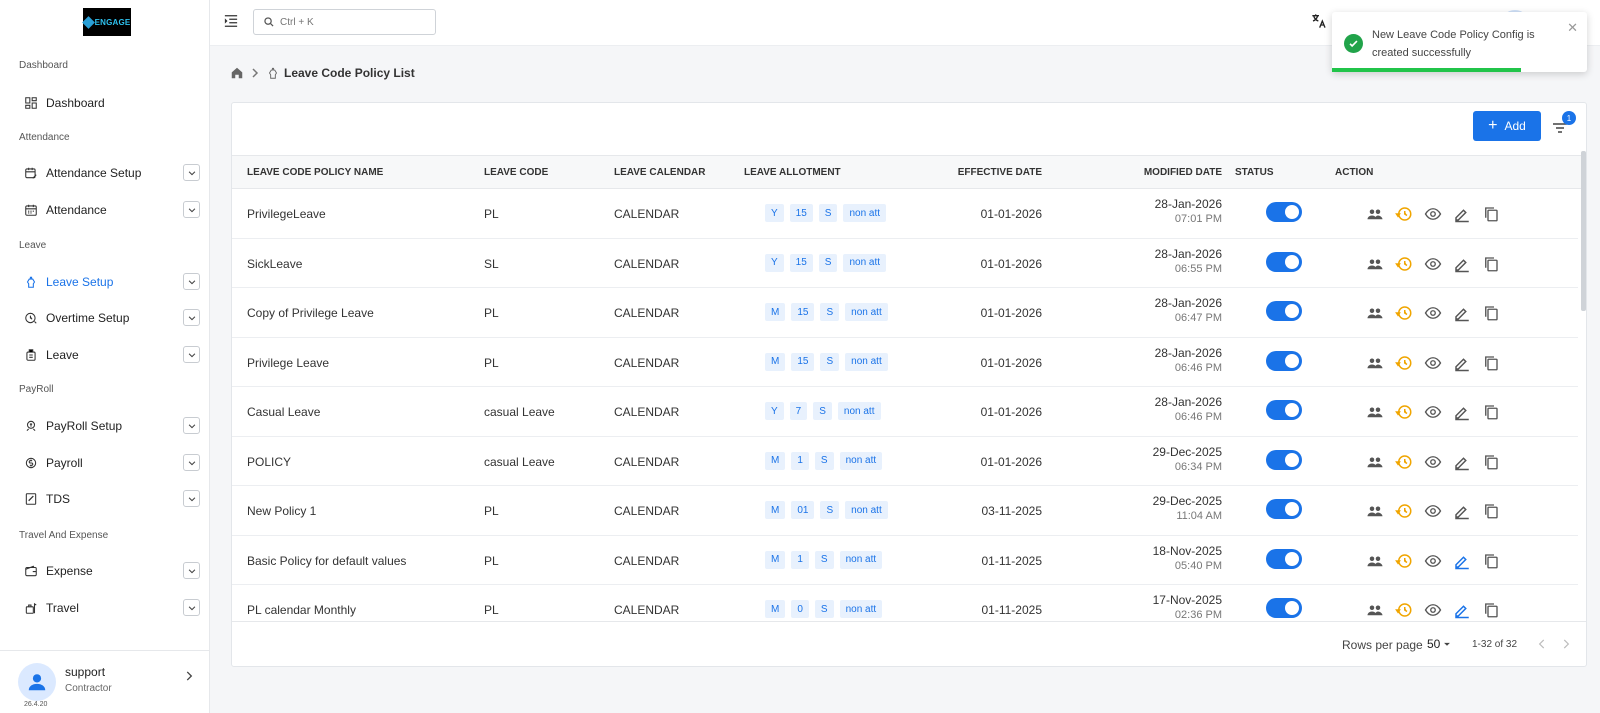 This screenshot has width=1600, height=713. I want to click on sidebar-item-payroll: Payroll, so click(108, 463).